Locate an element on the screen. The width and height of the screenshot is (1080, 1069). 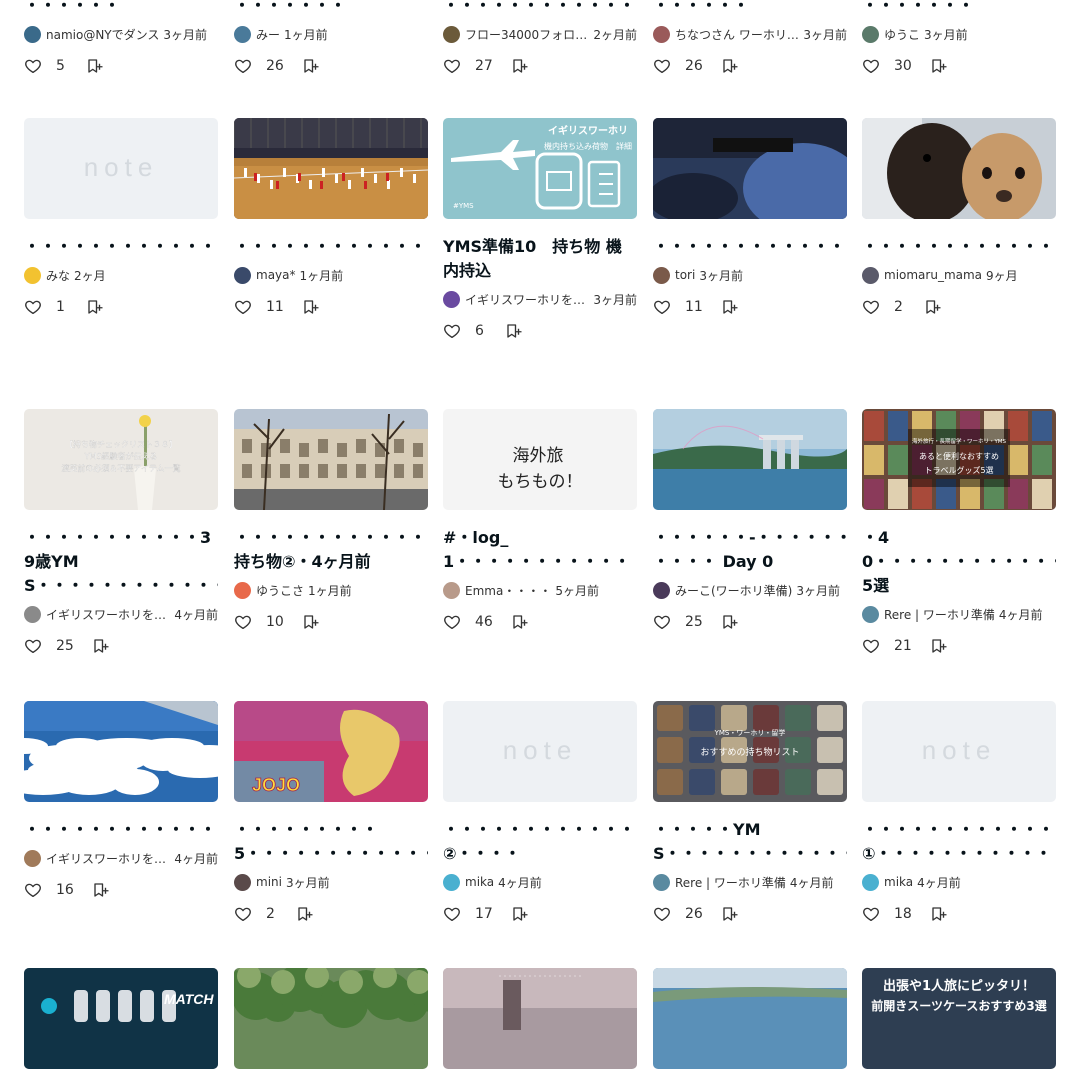
author-name: フロー34000フォロワーと一緒に旅行する is located at coordinates (527, 34).